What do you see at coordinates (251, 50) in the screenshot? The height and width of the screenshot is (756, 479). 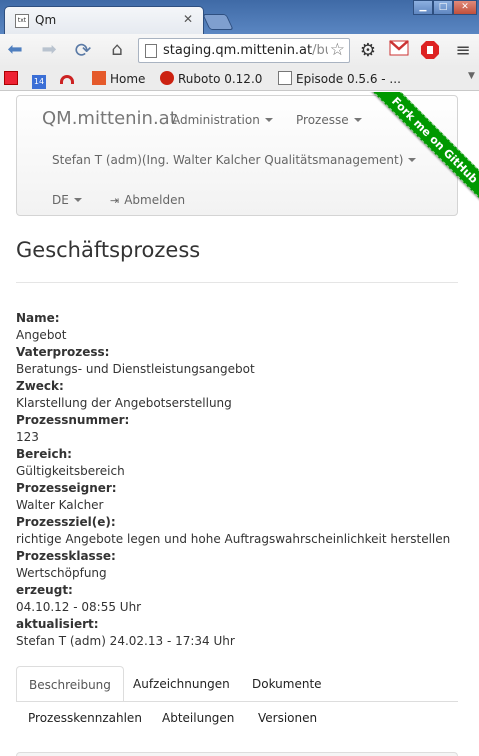 I see `url-text: staging.qm.mittenin.at/bus` at bounding box center [251, 50].